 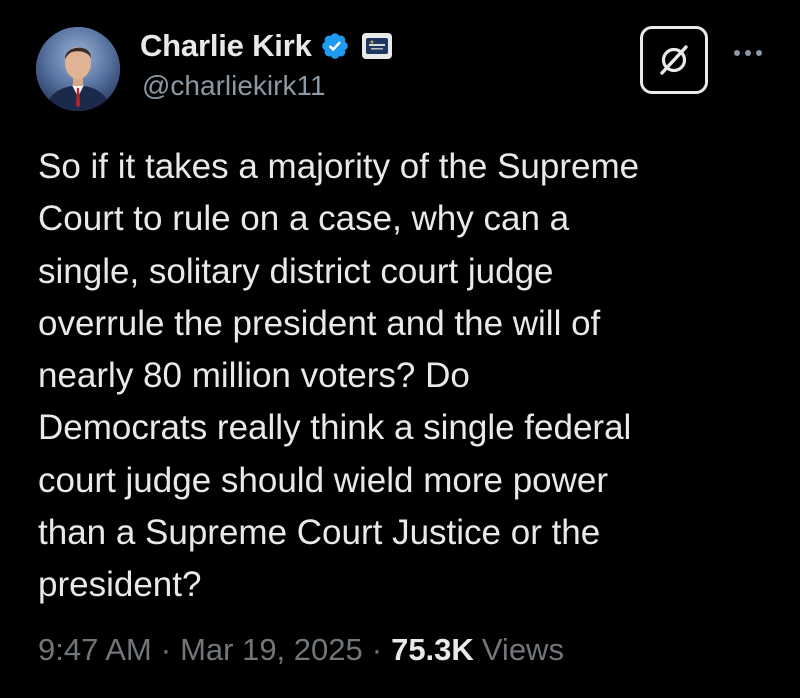 I want to click on grok-icon, so click(x=674, y=60).